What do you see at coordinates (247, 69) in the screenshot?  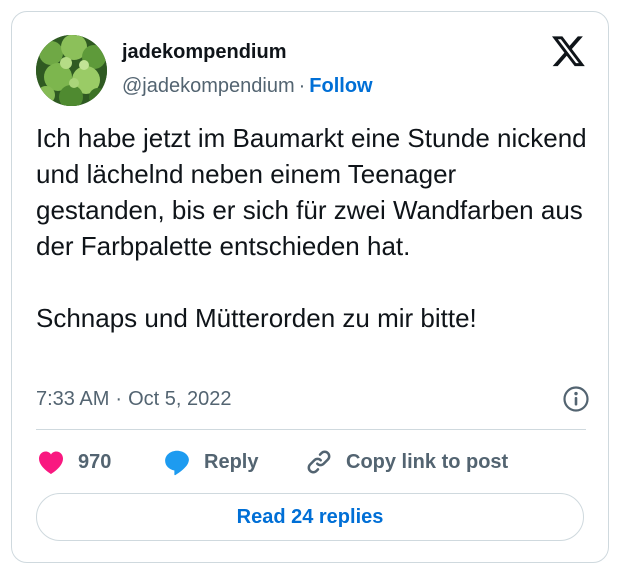 I see `user-block: jadekompendium @jadekompendium · Follow` at bounding box center [247, 69].